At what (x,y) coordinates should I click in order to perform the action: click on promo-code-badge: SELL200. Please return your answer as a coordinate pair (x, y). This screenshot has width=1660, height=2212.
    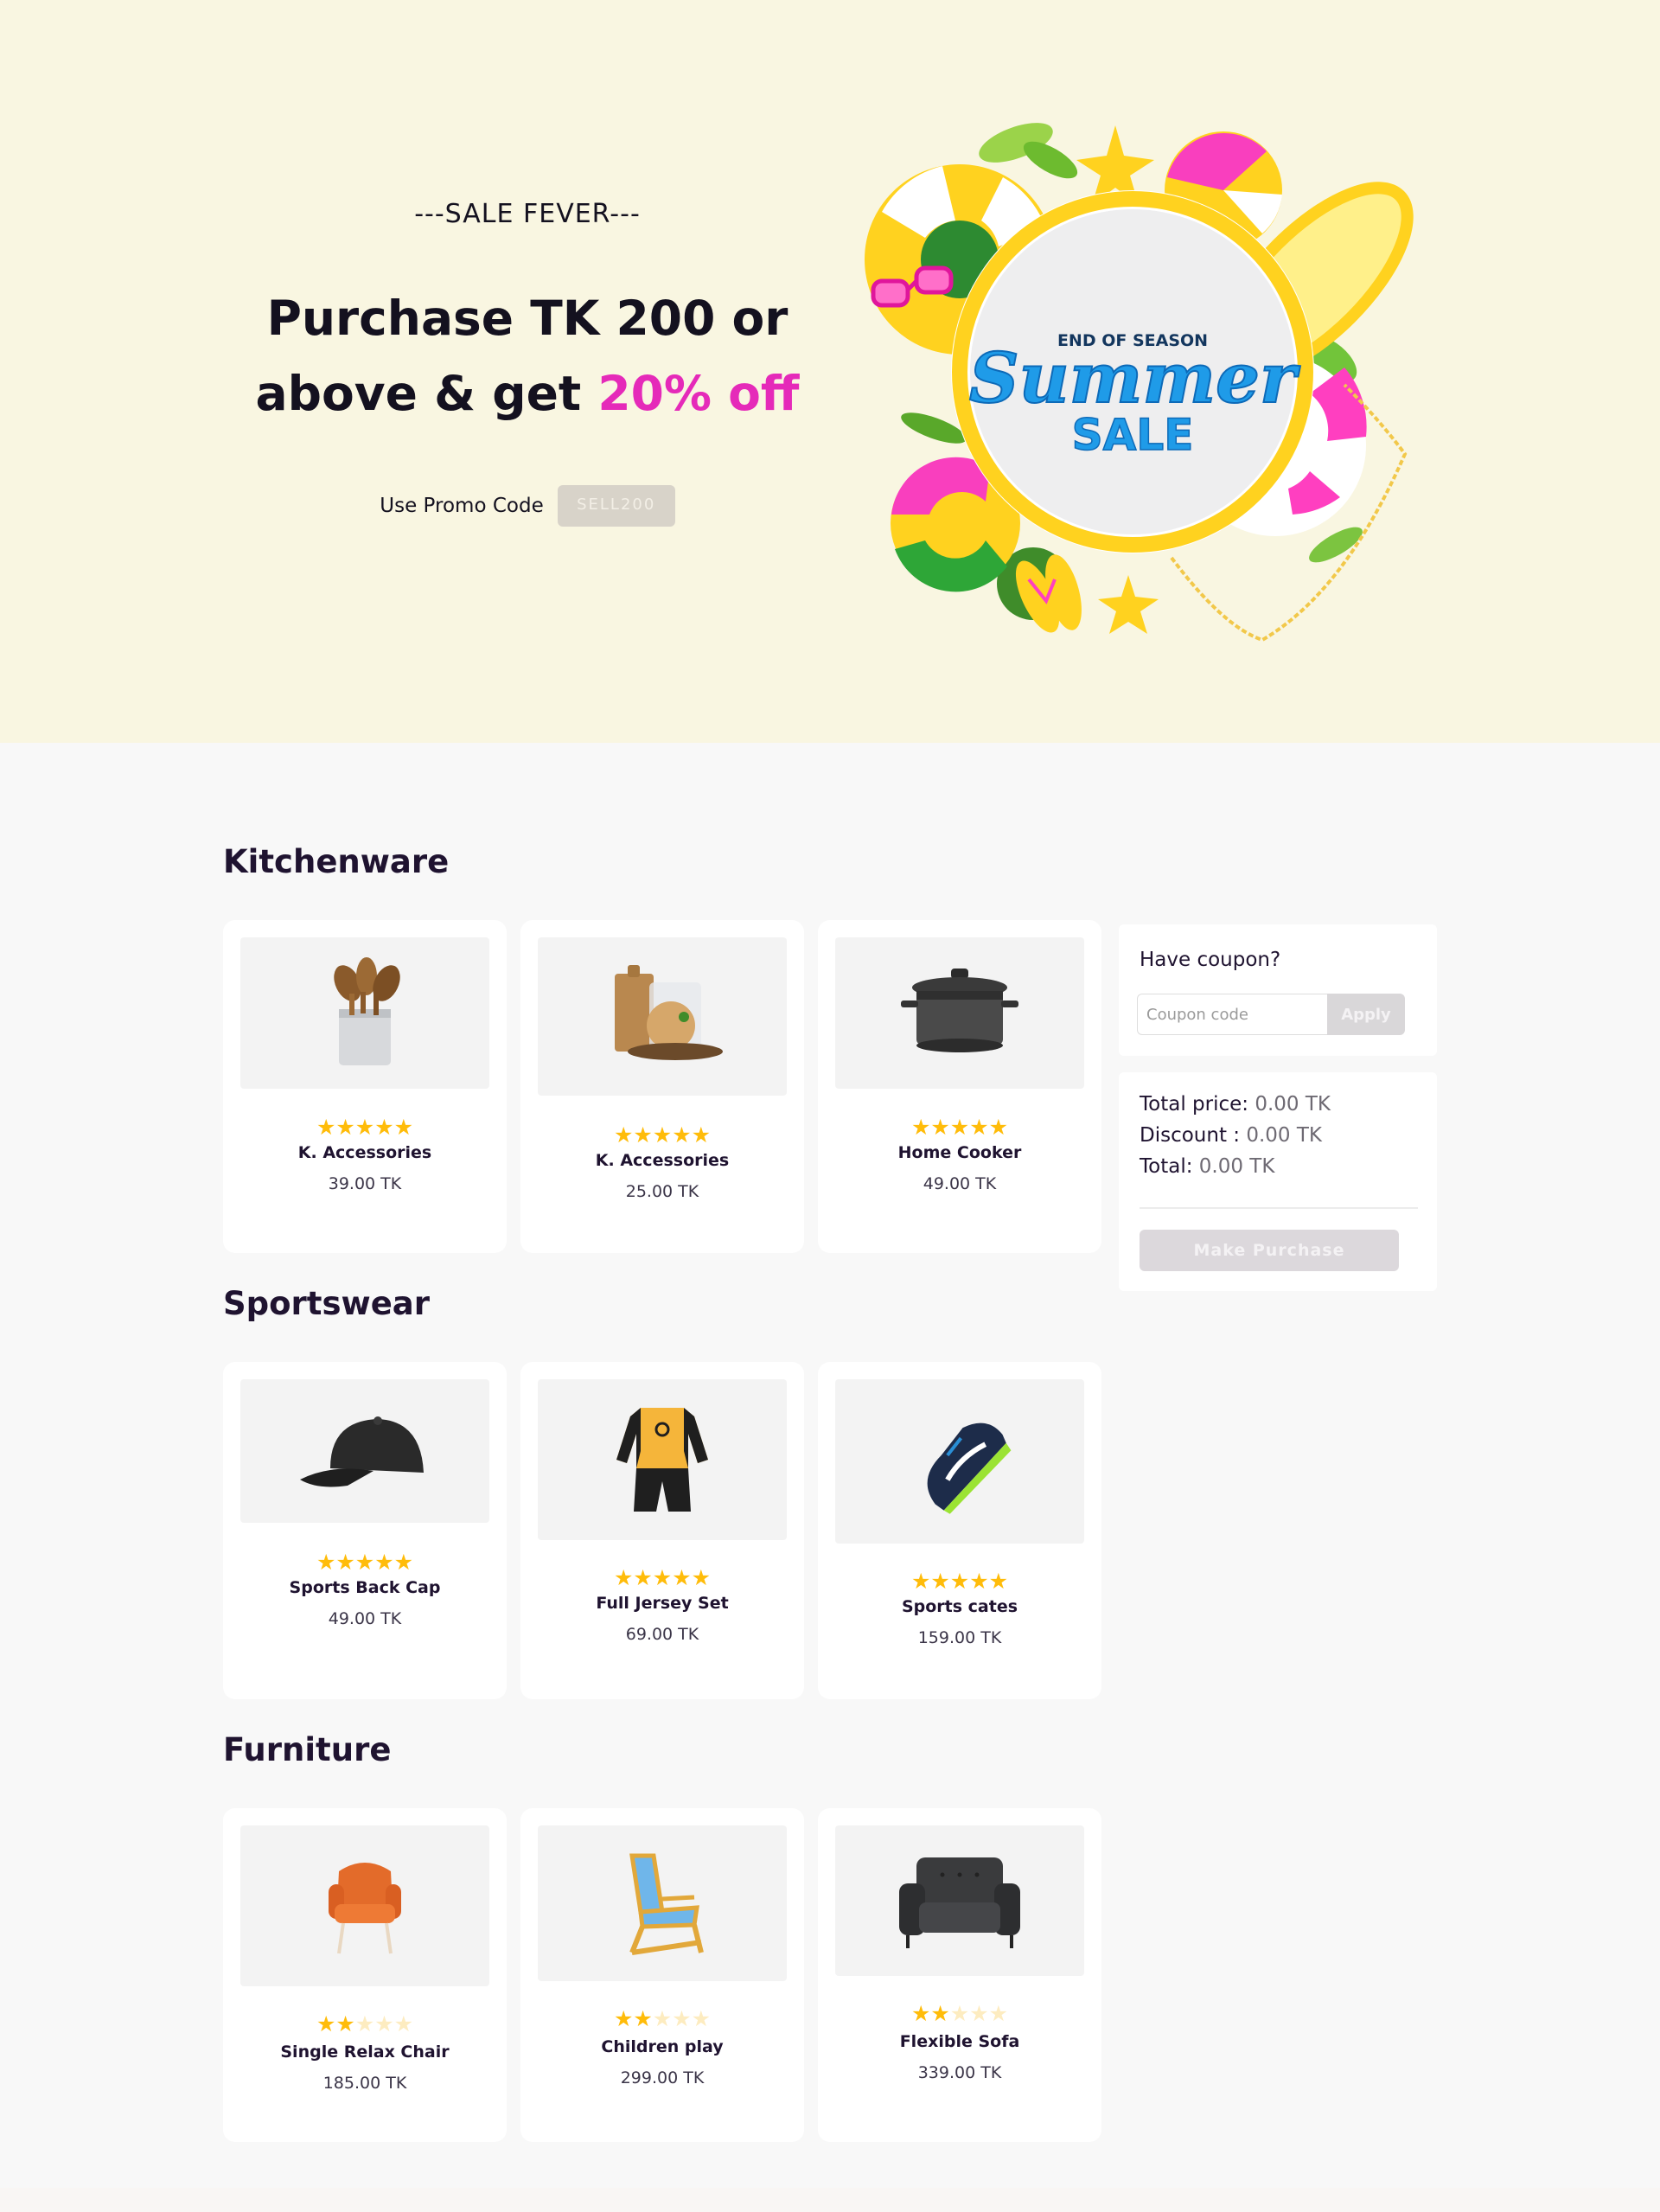
    Looking at the image, I should click on (616, 506).